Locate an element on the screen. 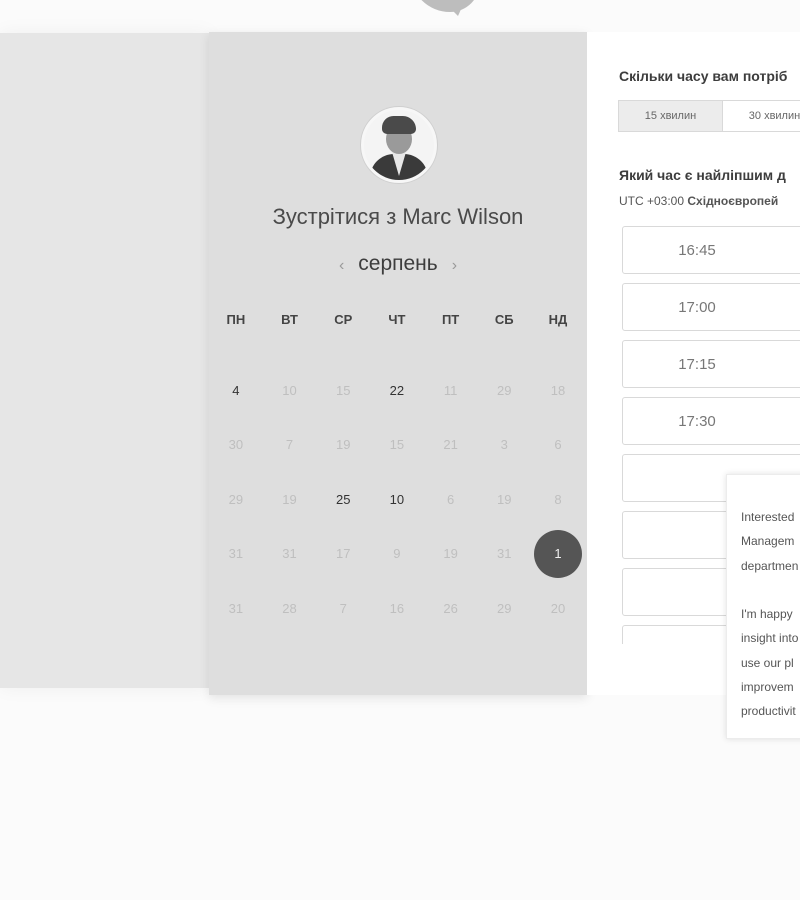 Image resolution: width=800 pixels, height=900 pixels. calendar-week-row: 31 28 7 16 26 29 20 is located at coordinates (398, 608).